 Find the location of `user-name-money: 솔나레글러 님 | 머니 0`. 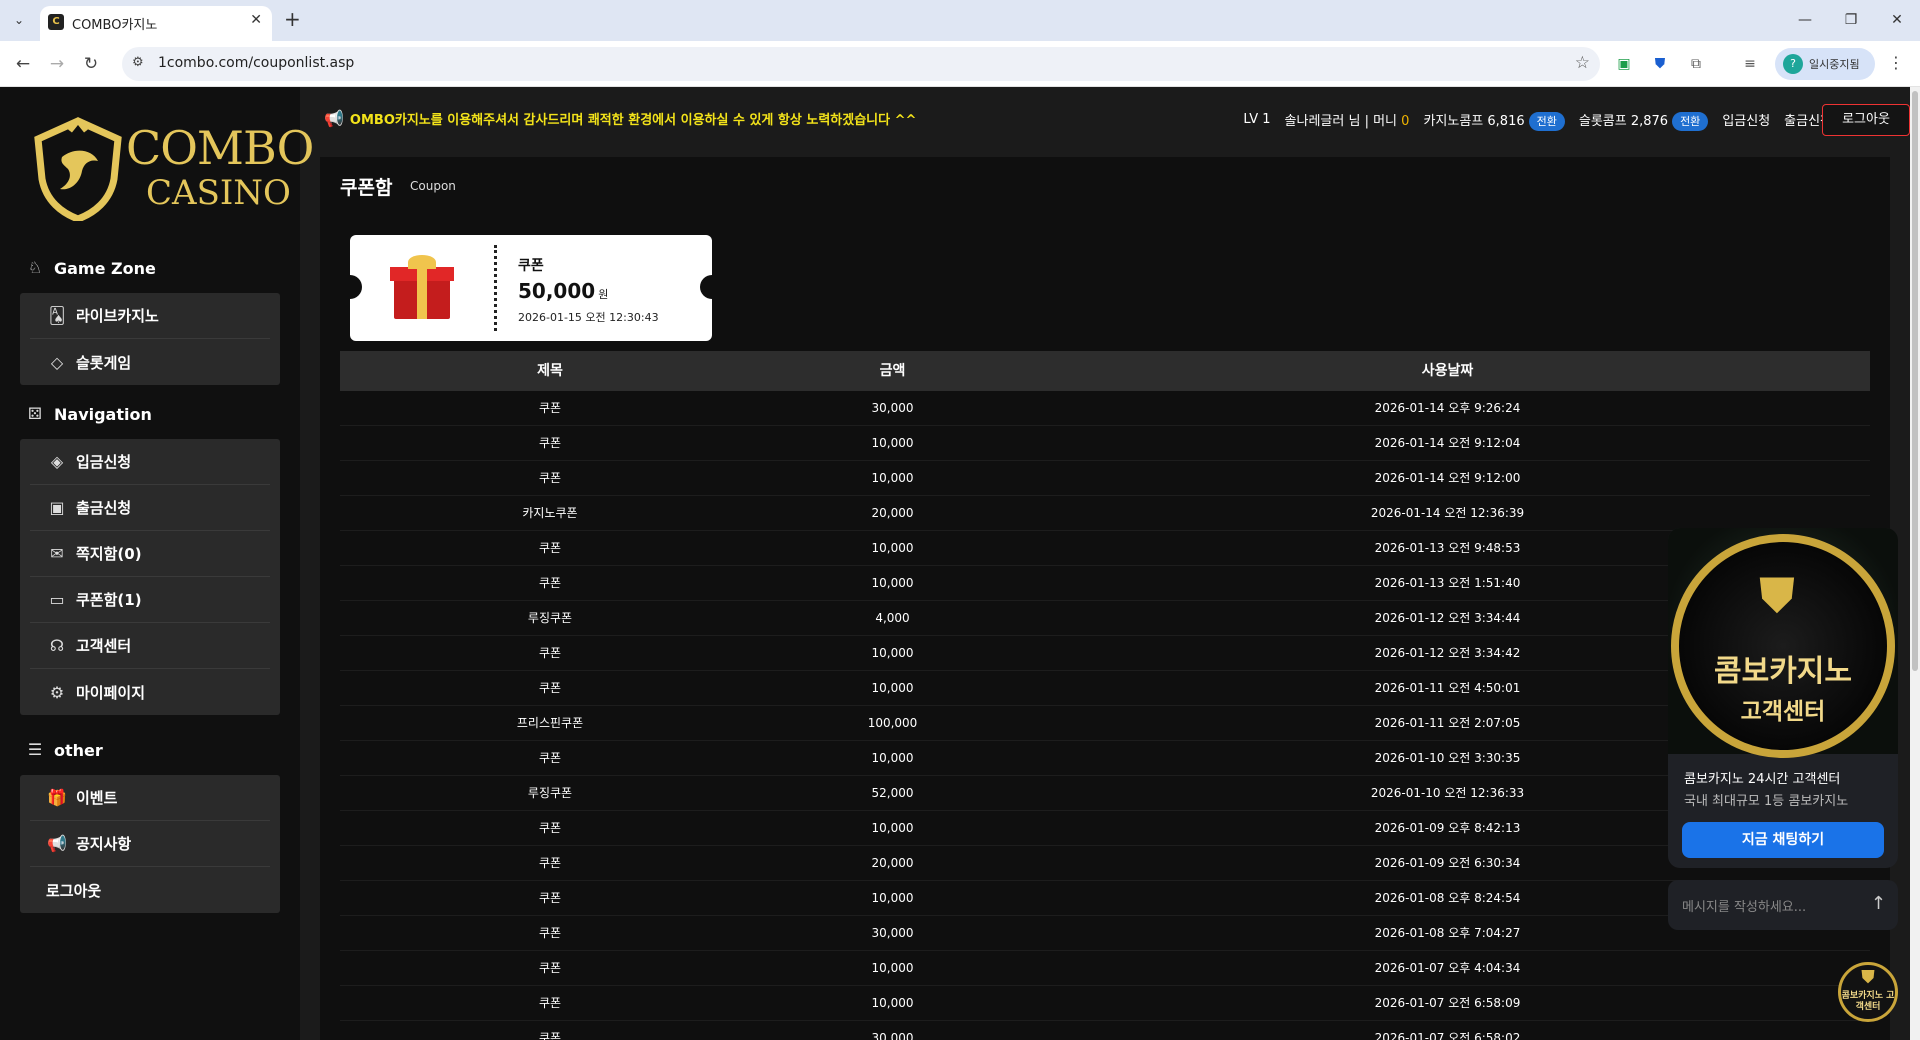

user-name-money: 솔나레글러 님 | 머니 0 is located at coordinates (1347, 121).